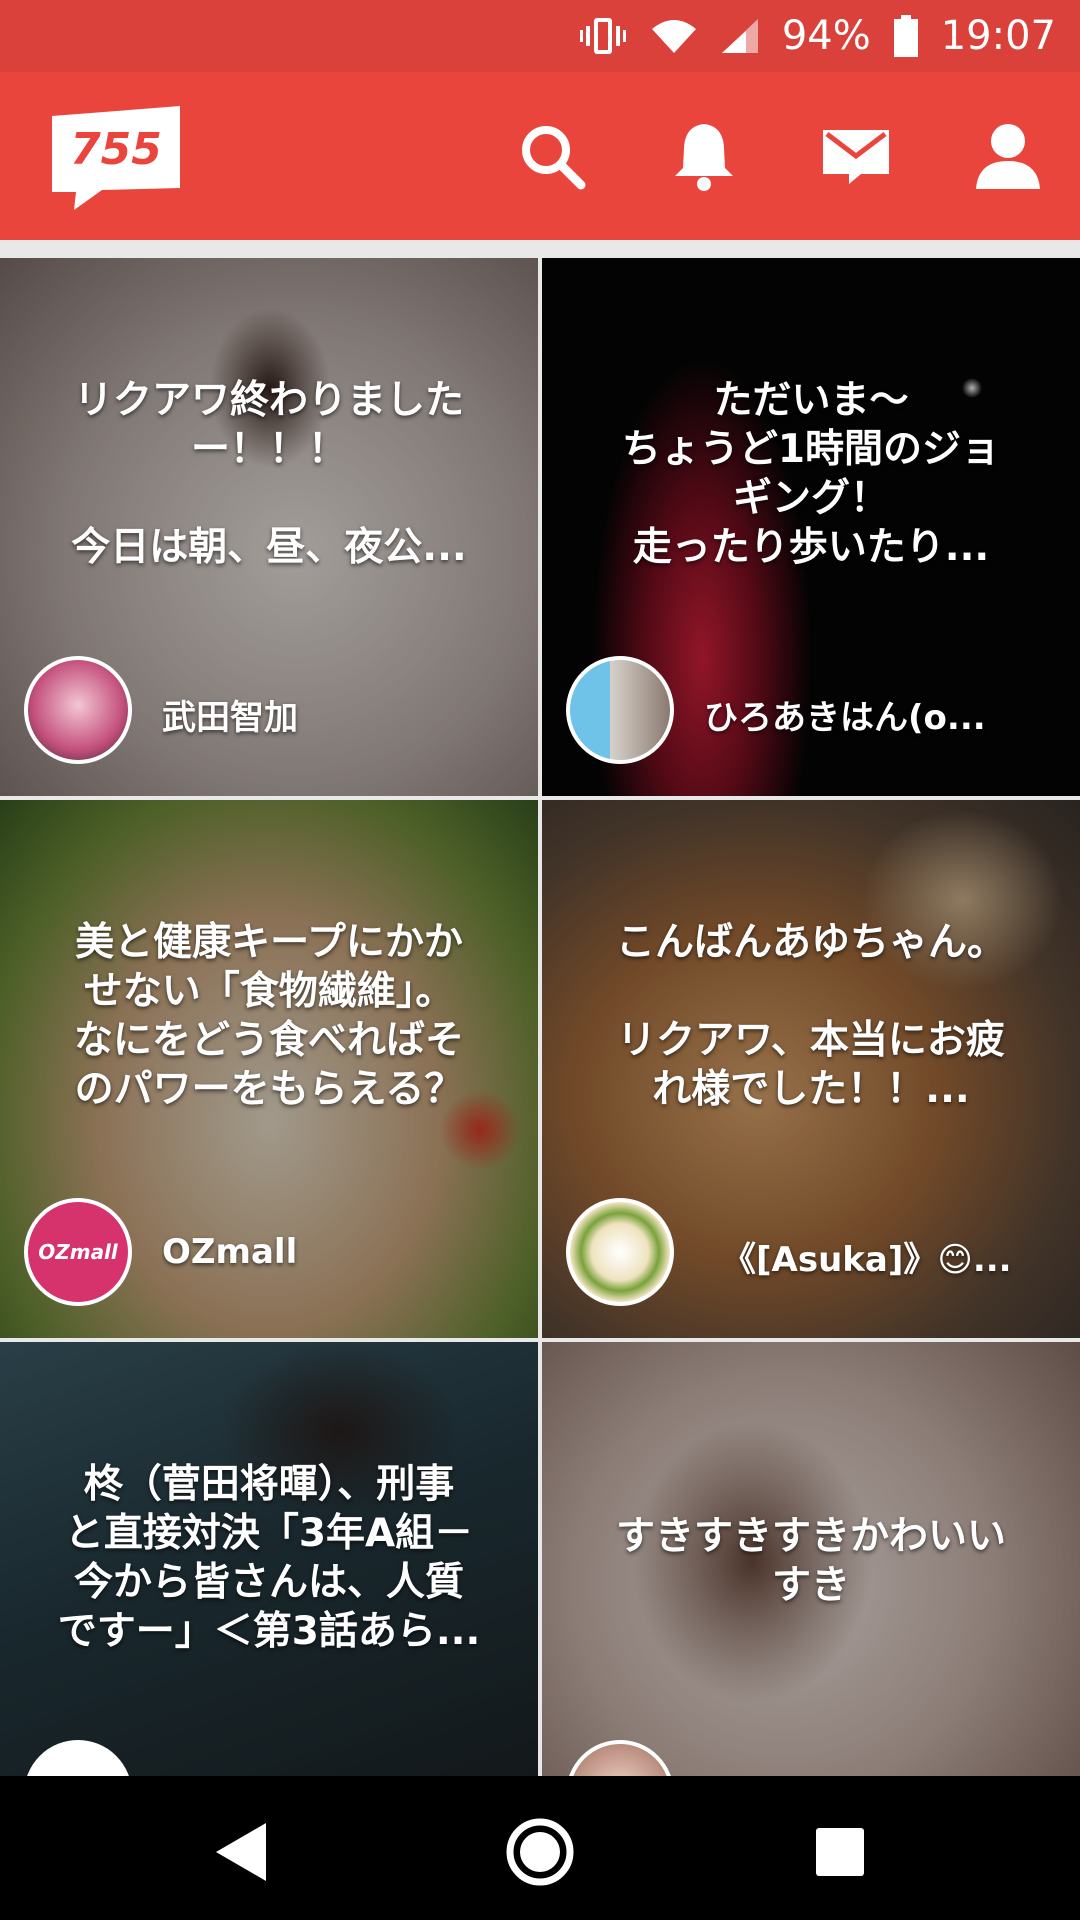 This screenshot has height=1920, width=1080. I want to click on profile-icon, so click(1008, 156).